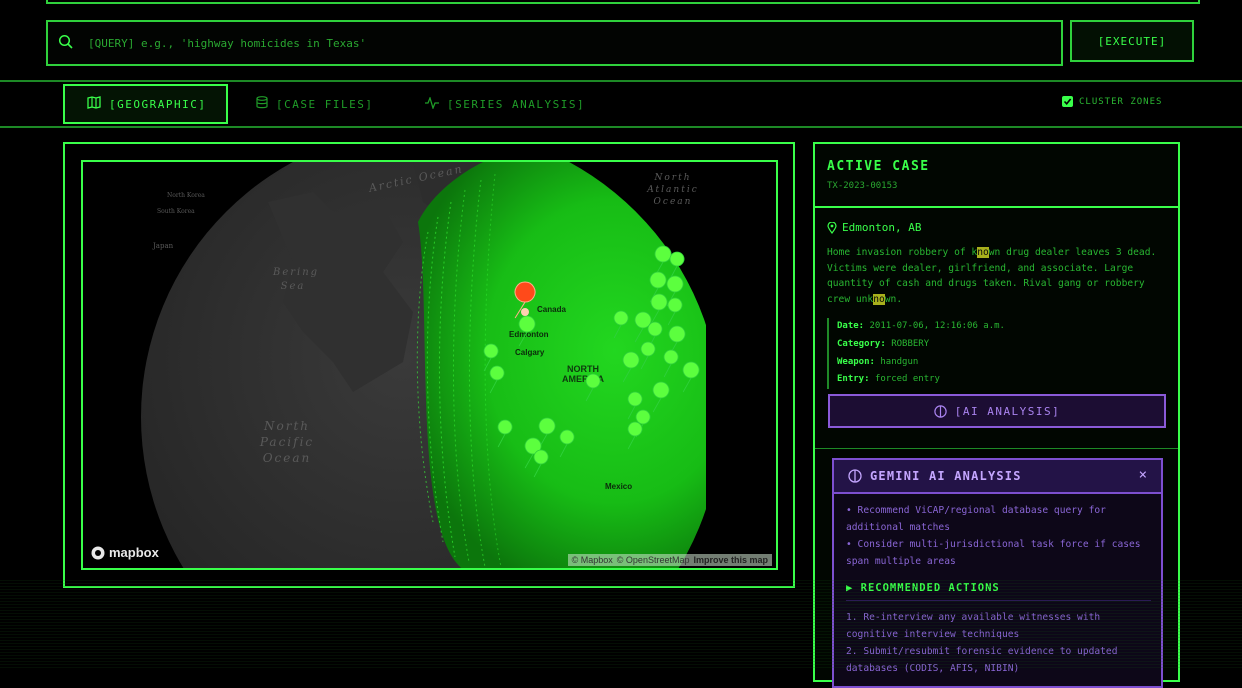  What do you see at coordinates (325, 104) in the screenshot?
I see `tab-case-files-label: [CASE FILES]` at bounding box center [325, 104].